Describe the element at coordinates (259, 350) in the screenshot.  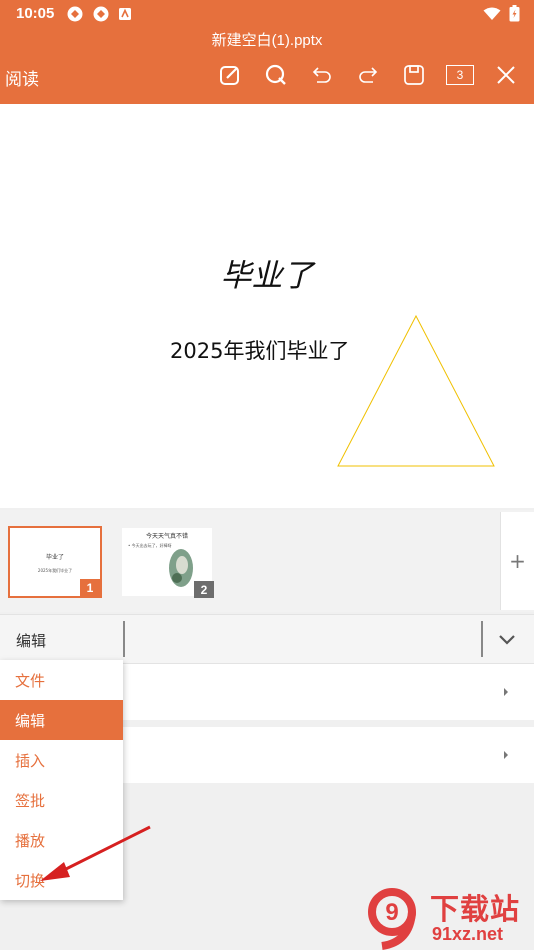
I see `slide-subtitle: 2025年我们毕业了` at that location.